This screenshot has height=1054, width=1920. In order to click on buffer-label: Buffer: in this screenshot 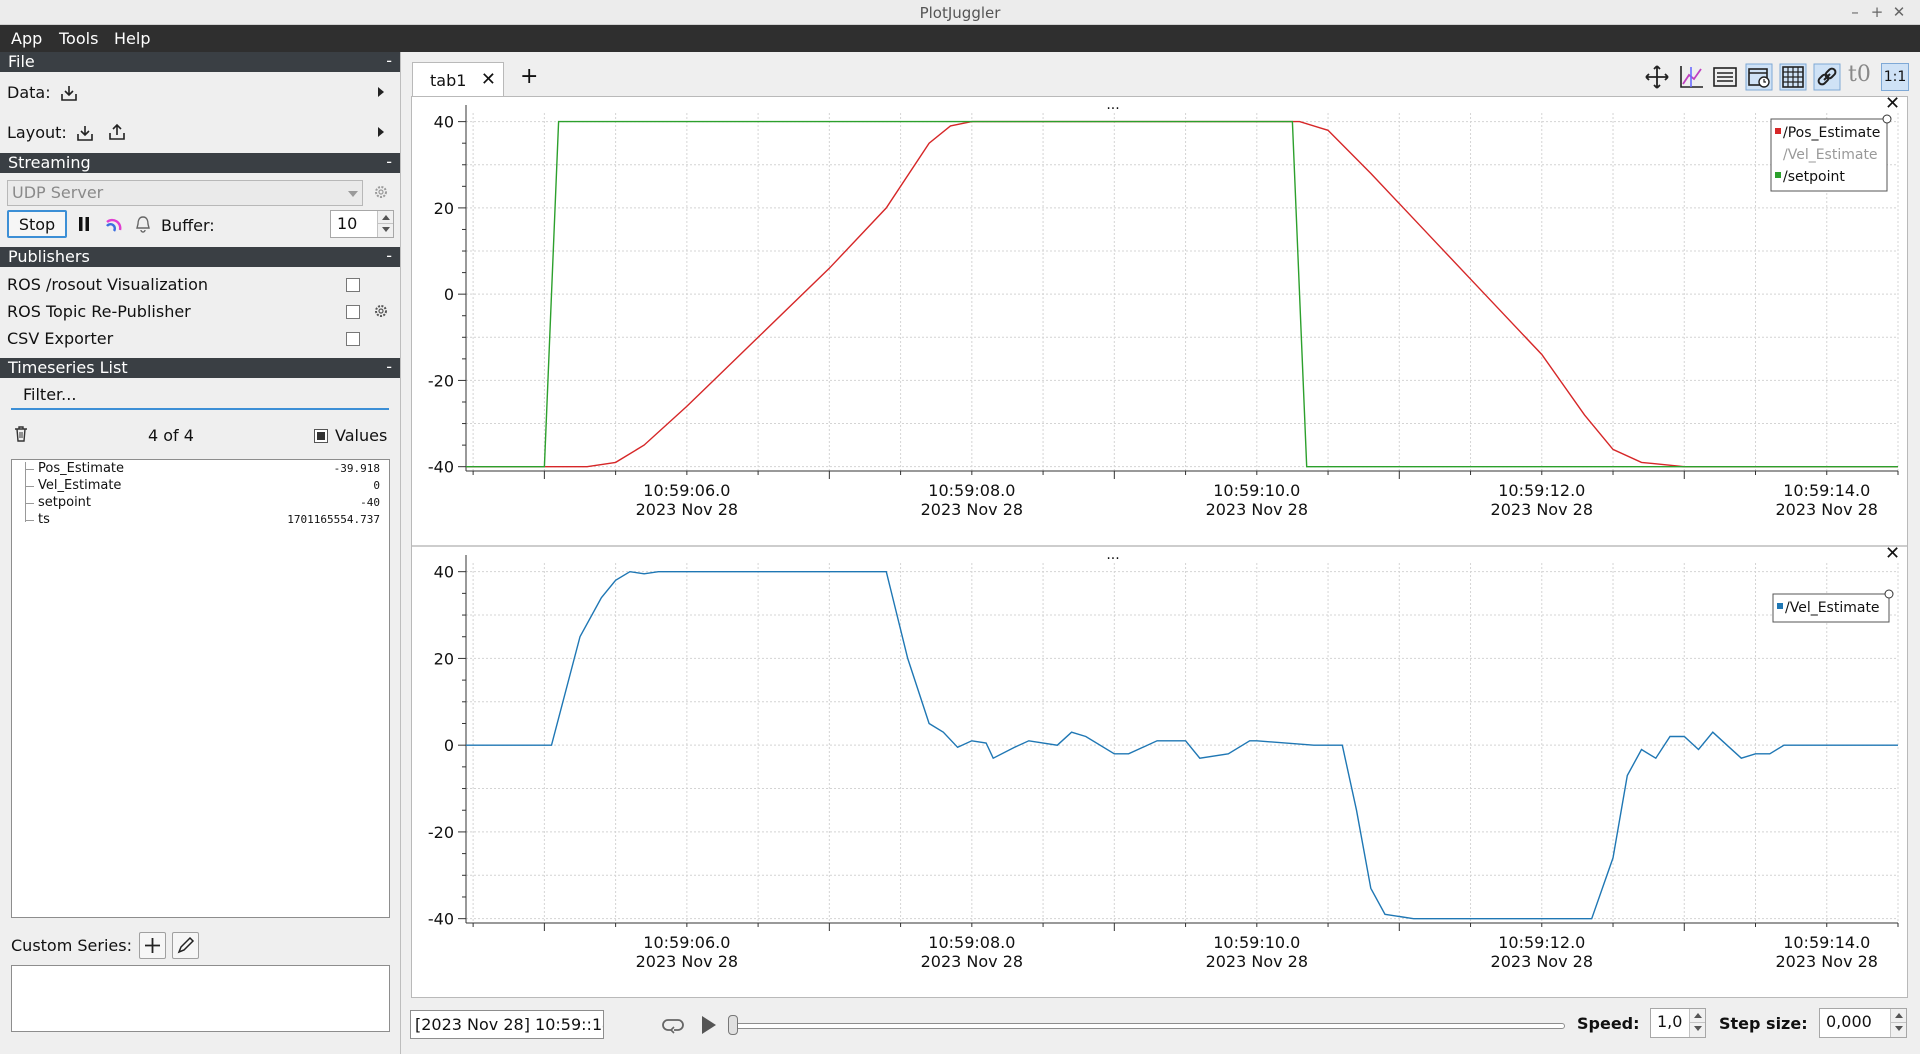, I will do `click(188, 225)`.